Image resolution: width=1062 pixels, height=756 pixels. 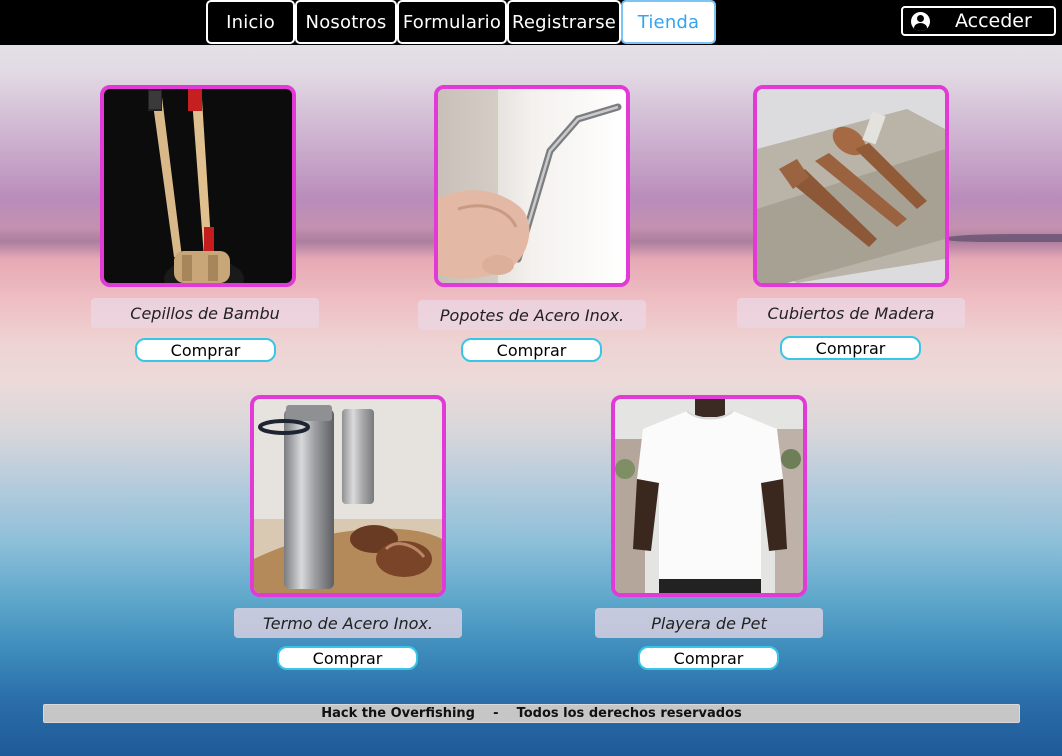 I want to click on product-image-bottle, so click(x=348, y=496).